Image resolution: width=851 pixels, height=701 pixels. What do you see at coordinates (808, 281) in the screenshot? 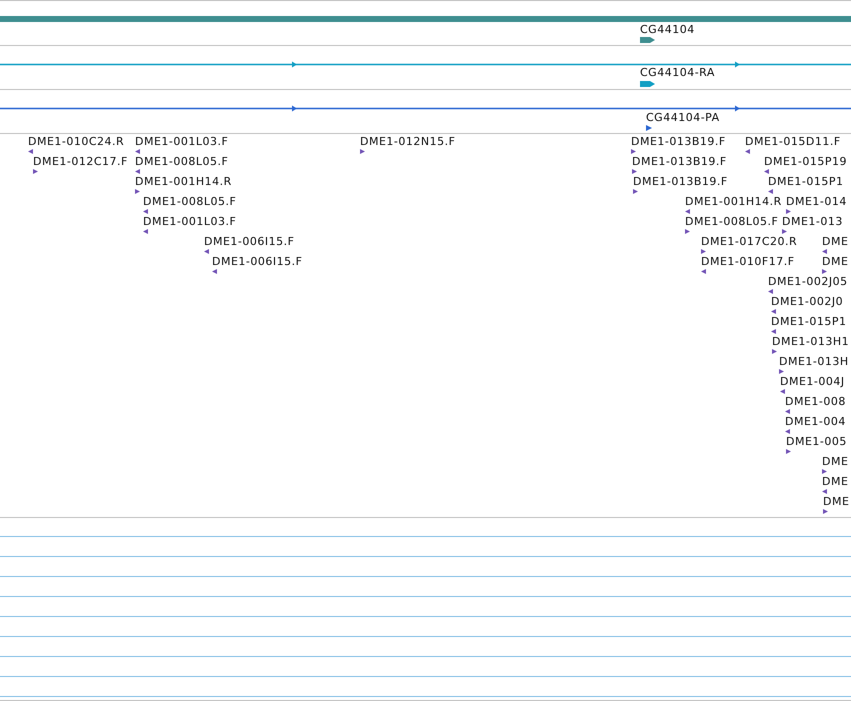
I see `clone-label: DME1-002J05` at bounding box center [808, 281].